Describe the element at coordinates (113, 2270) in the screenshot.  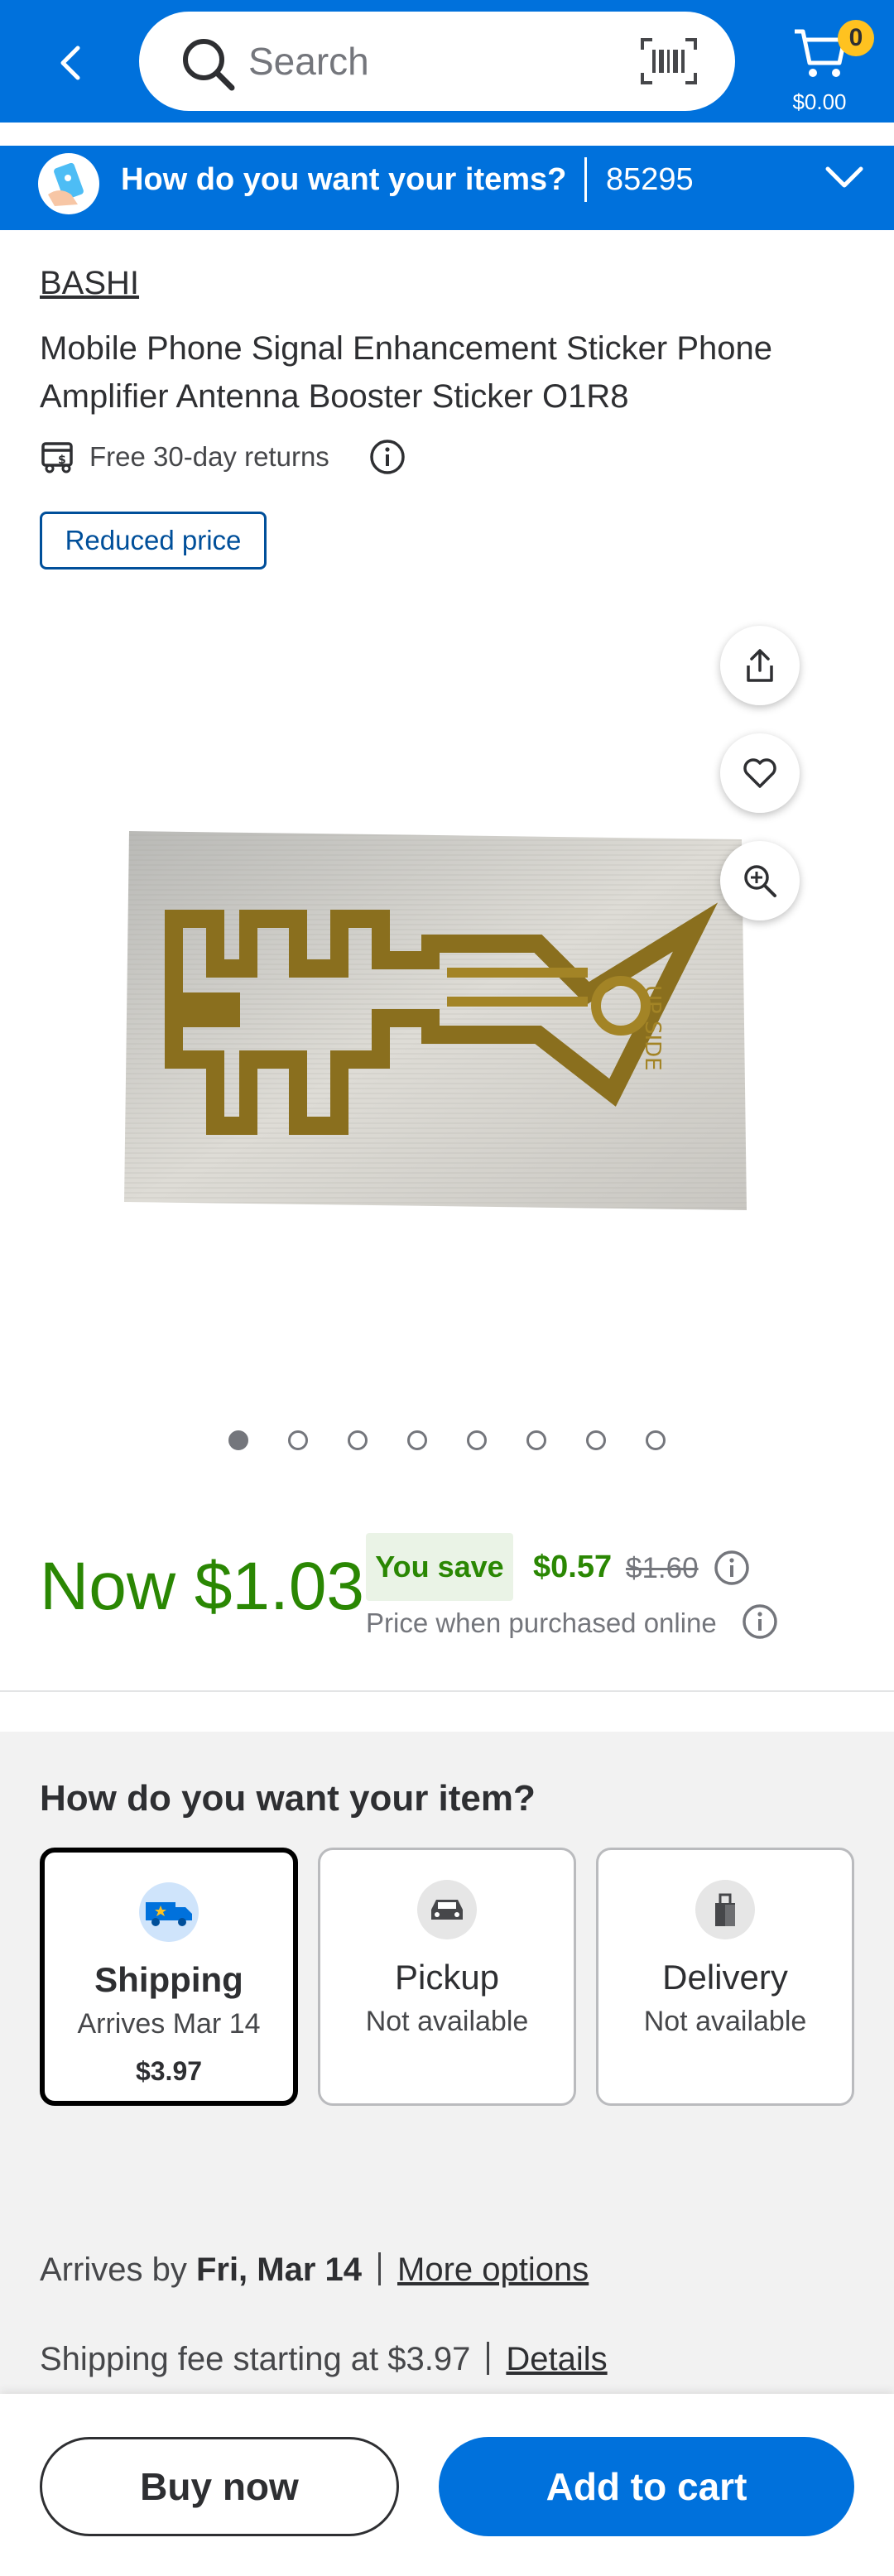
I see `arrives-prefix: Arrives by` at that location.